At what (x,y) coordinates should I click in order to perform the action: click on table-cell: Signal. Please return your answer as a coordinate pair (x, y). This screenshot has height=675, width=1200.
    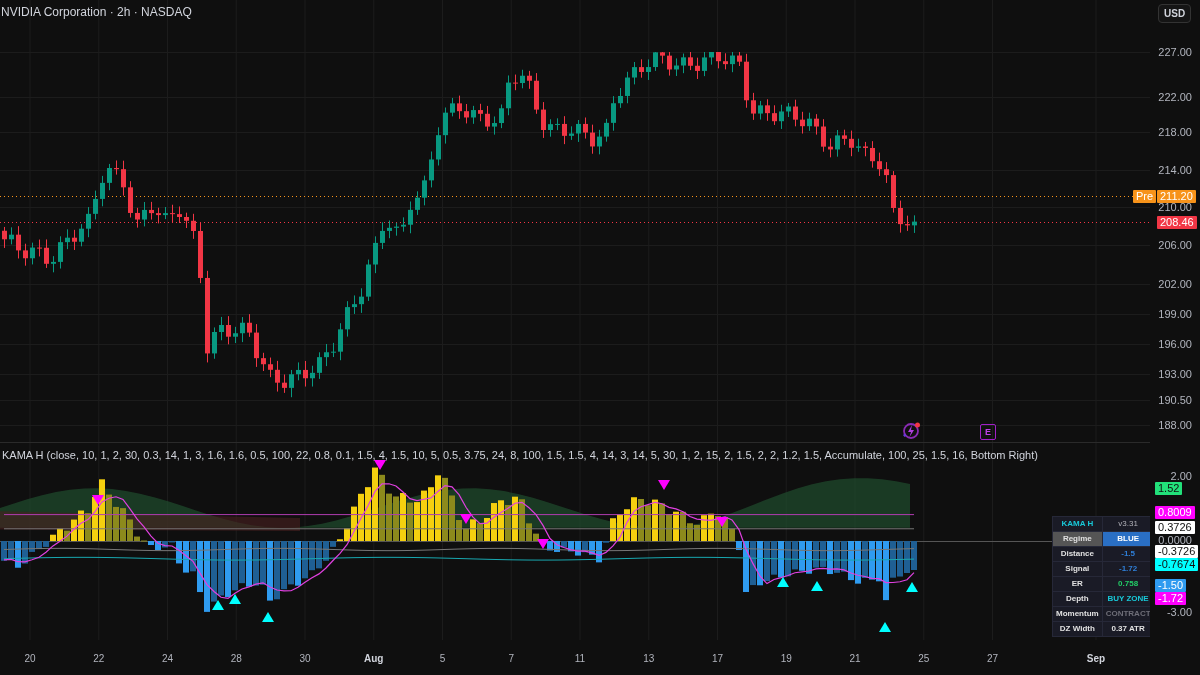
    Looking at the image, I should click on (1077, 569).